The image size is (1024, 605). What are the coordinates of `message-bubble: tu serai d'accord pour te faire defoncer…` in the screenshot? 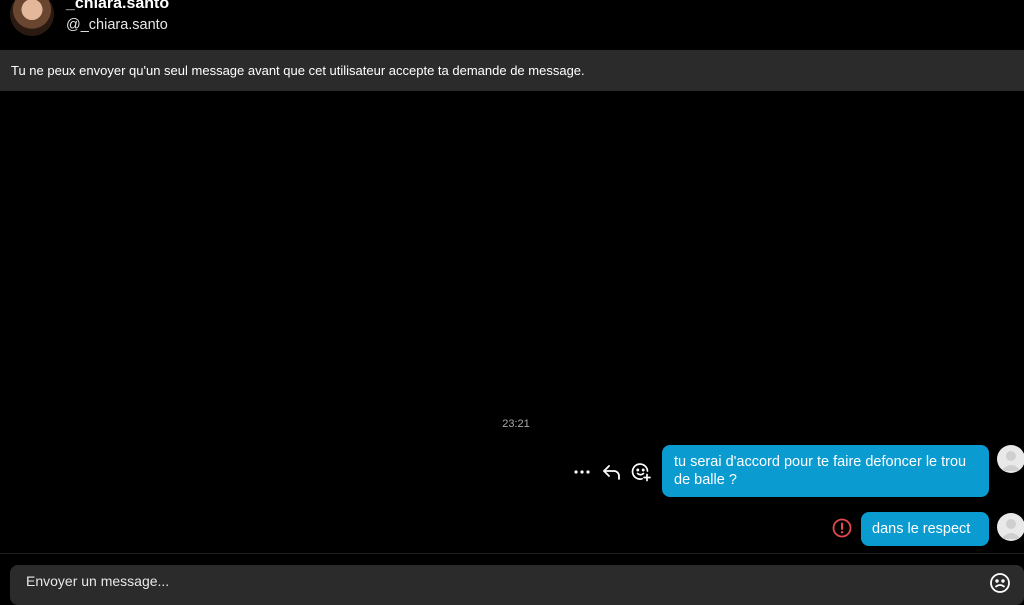 It's located at (825, 471).